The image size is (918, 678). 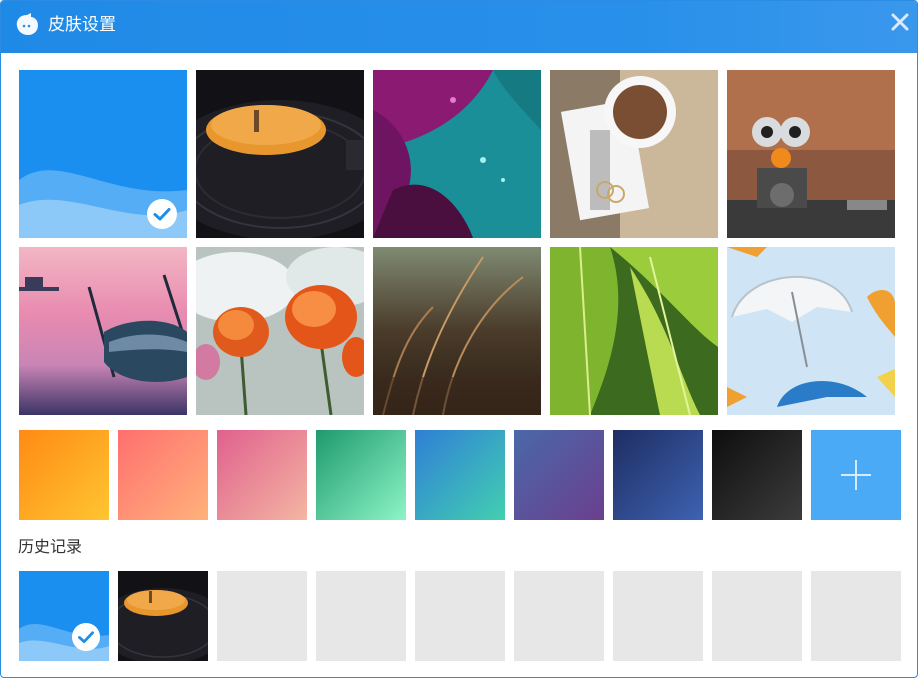 I want to click on skin-tile-coffee-notebook, so click(x=634, y=154).